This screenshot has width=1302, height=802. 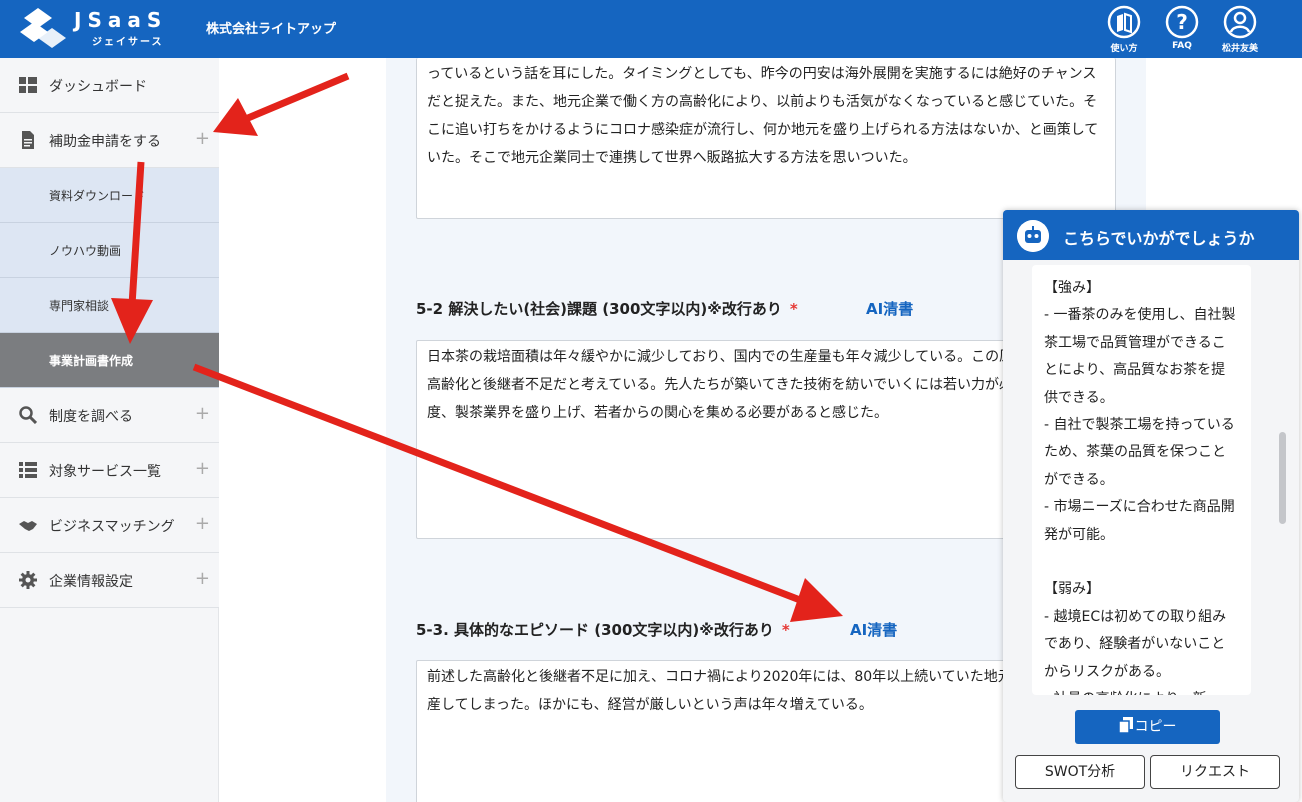 I want to click on sidebar-subitem-label: 資料ダウンロード, so click(x=97, y=196).